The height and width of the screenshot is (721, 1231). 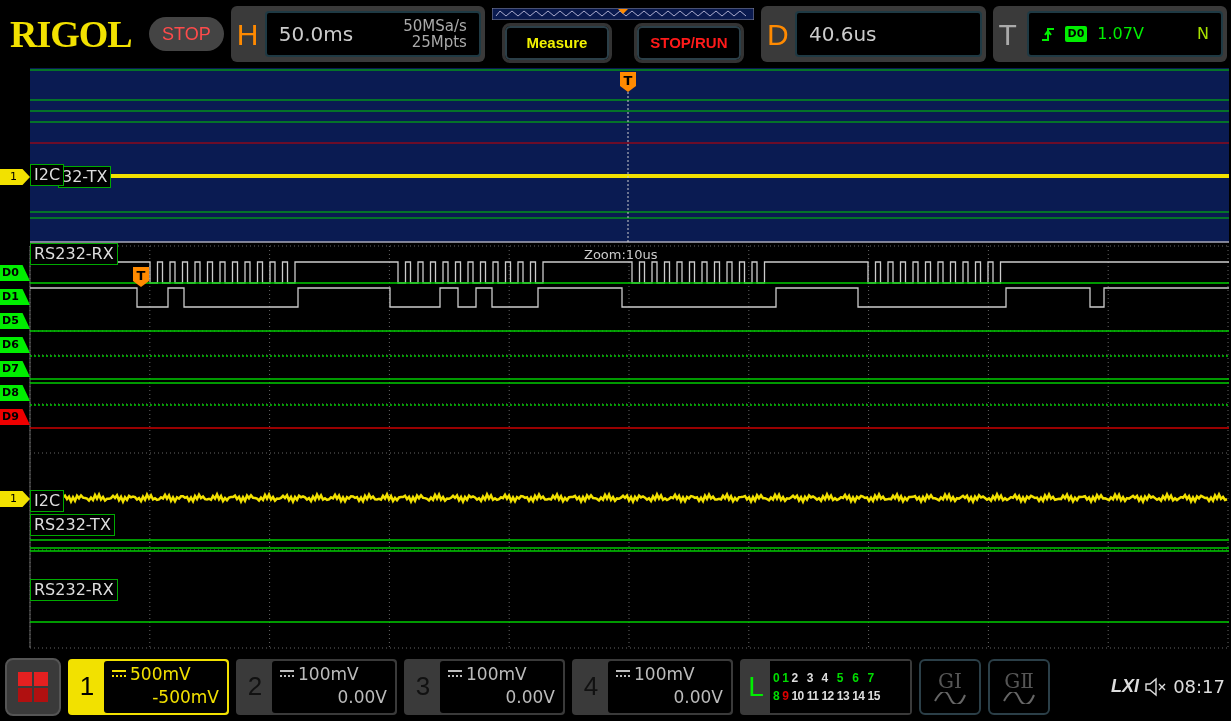 I want to click on logic-bit: 7, so click(x=871, y=678).